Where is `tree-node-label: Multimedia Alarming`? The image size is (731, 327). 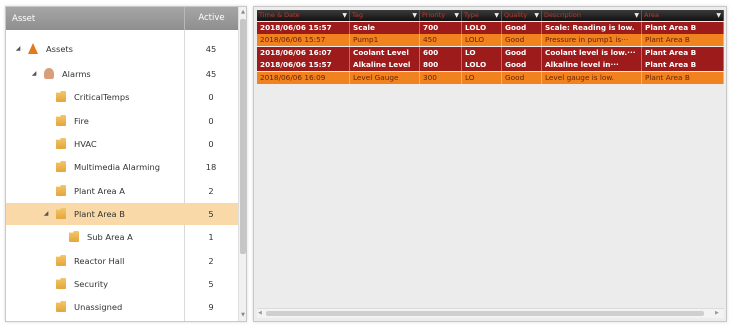 tree-node-label: Multimedia Alarming is located at coordinates (117, 167).